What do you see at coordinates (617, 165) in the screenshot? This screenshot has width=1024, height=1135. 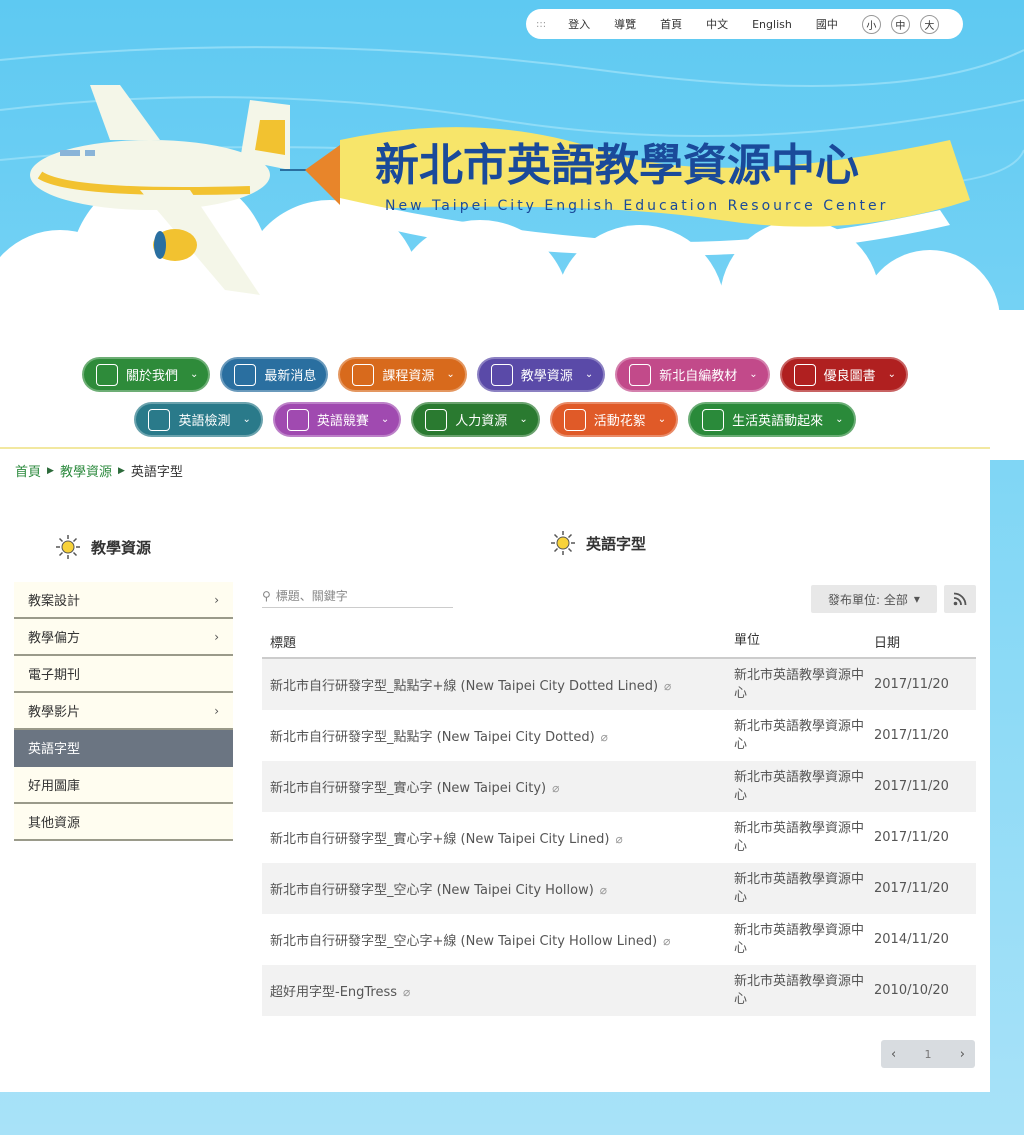 I see `banner-title: 新北市英語教學資源中心` at bounding box center [617, 165].